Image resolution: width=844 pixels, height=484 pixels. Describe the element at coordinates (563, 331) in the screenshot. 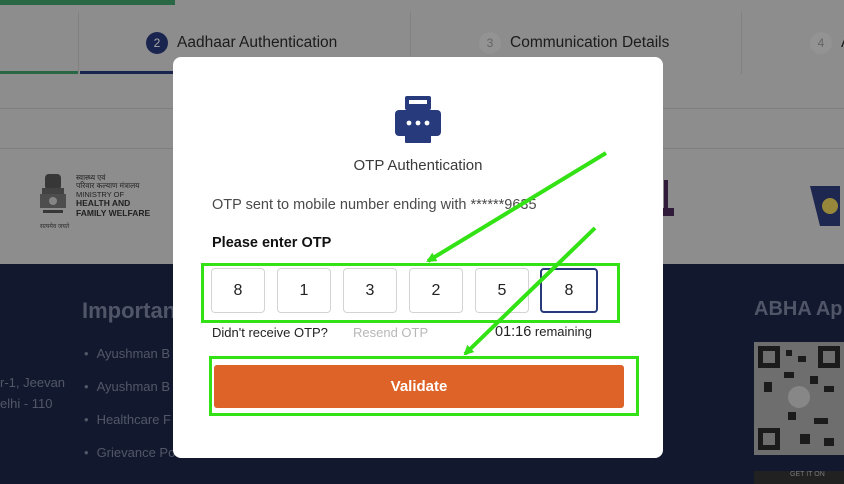

I see `timer-suffix: remaining` at that location.